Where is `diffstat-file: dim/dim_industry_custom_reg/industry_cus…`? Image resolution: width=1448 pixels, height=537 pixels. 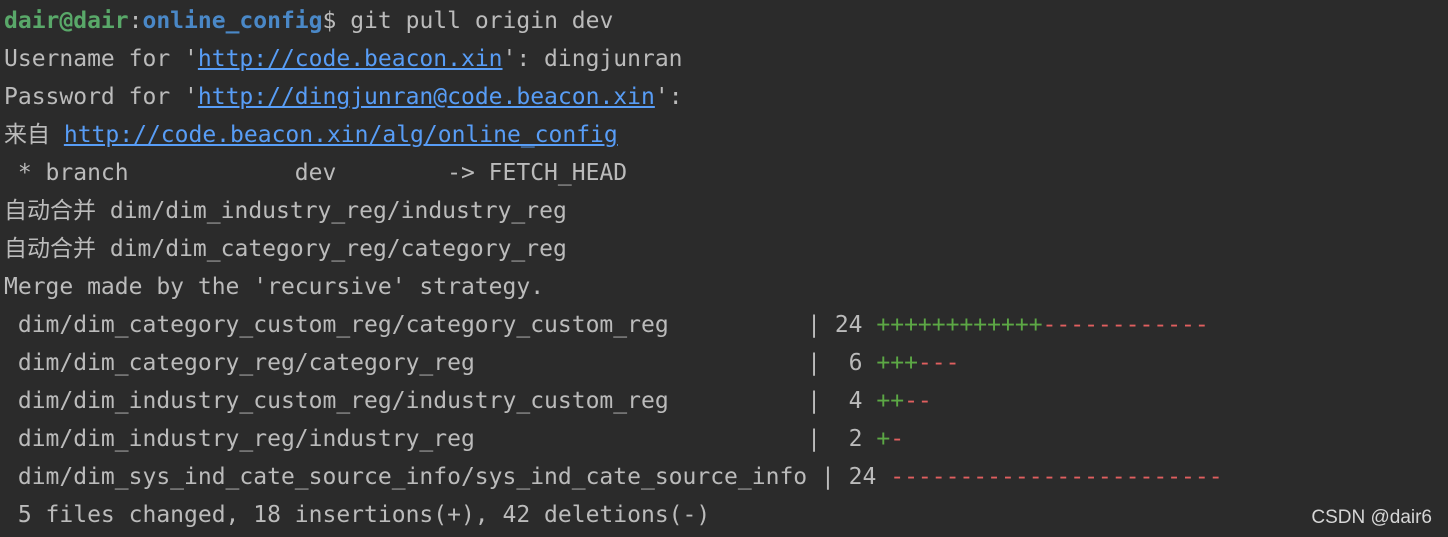 diffstat-file: dim/dim_industry_custom_reg/industry_cus… is located at coordinates (440, 401).